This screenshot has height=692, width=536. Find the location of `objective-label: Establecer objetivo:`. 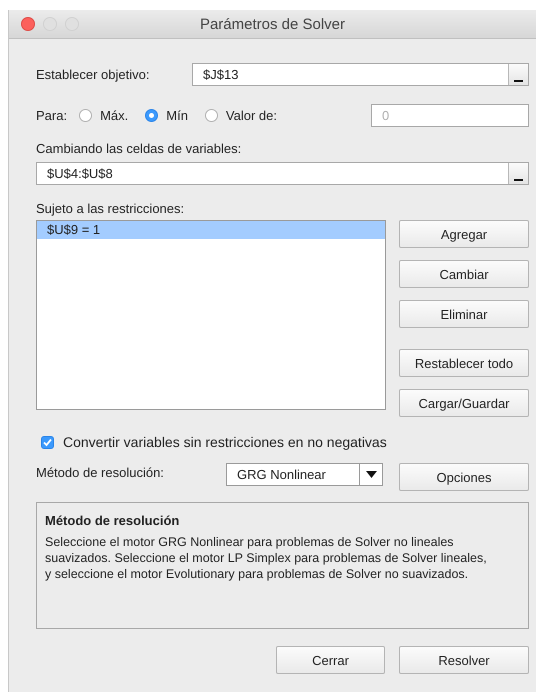

objective-label: Establecer objetivo: is located at coordinates (93, 74).